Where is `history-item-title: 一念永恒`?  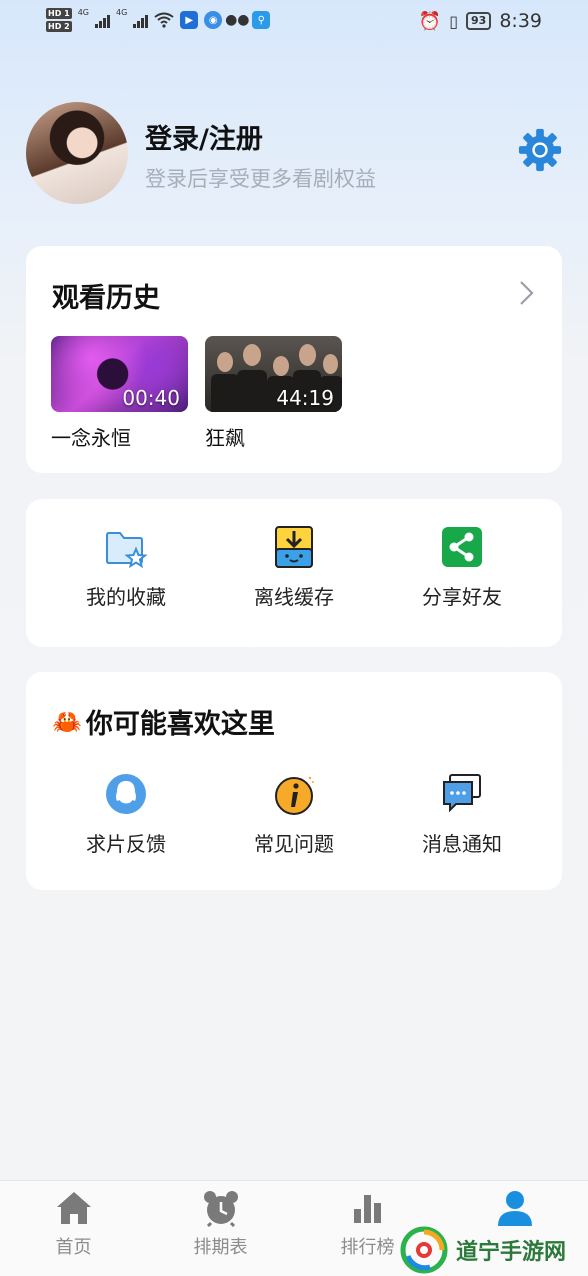
history-item-title: 一念永恒 is located at coordinates (91, 436).